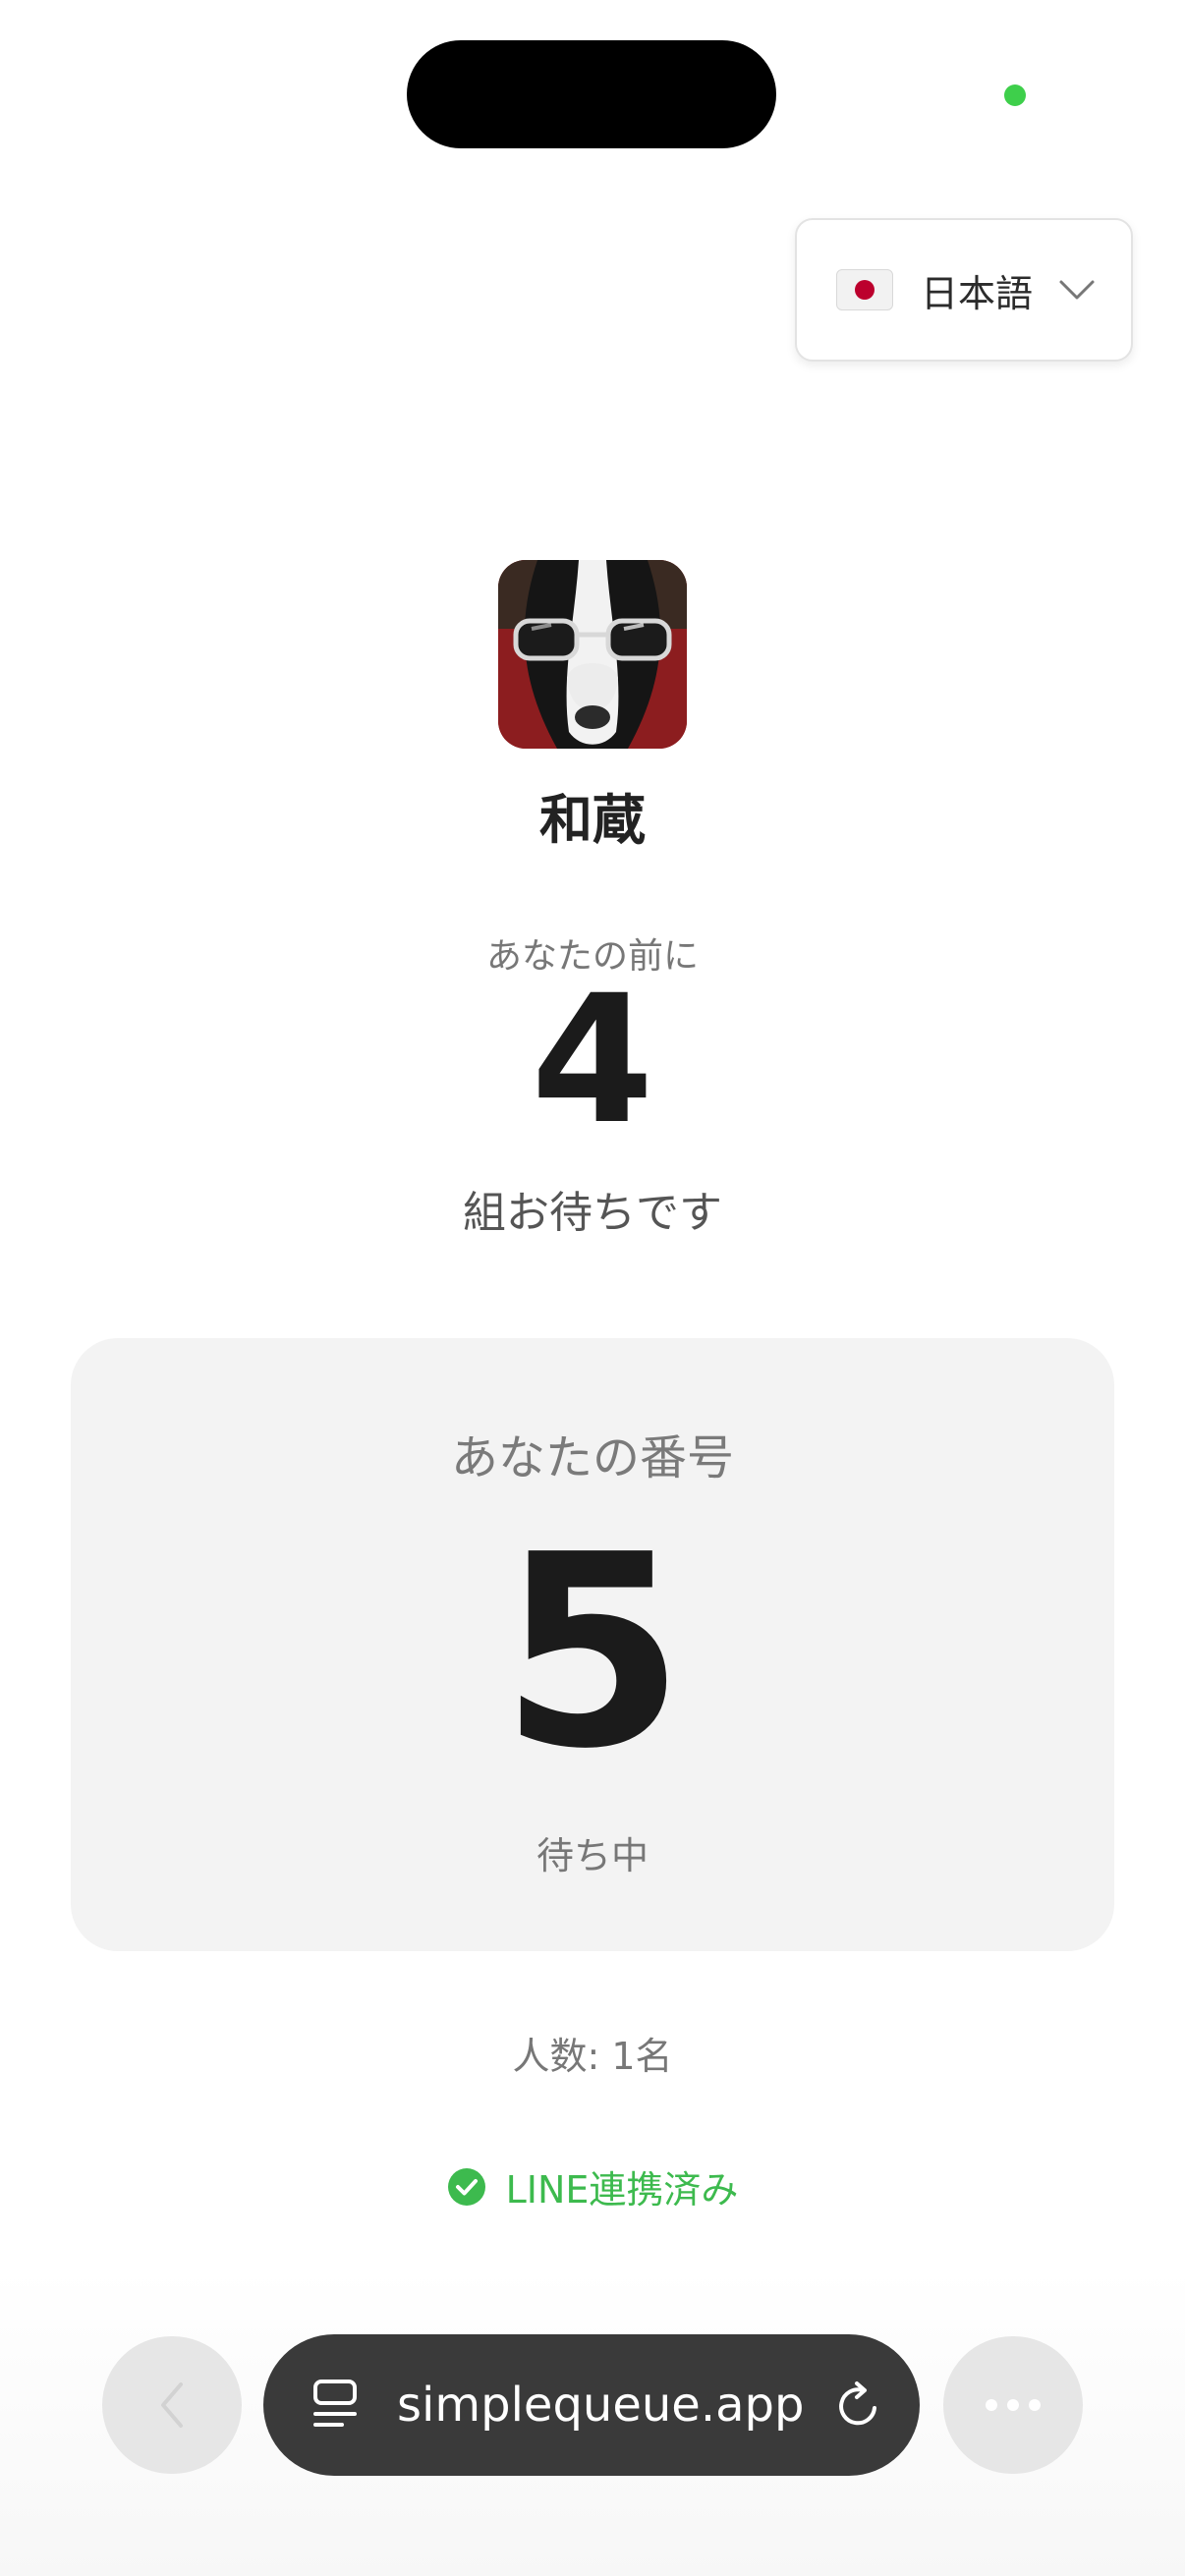 The width and height of the screenshot is (1185, 2576). Describe the element at coordinates (978, 293) in the screenshot. I see `language-label: 日本語` at that location.